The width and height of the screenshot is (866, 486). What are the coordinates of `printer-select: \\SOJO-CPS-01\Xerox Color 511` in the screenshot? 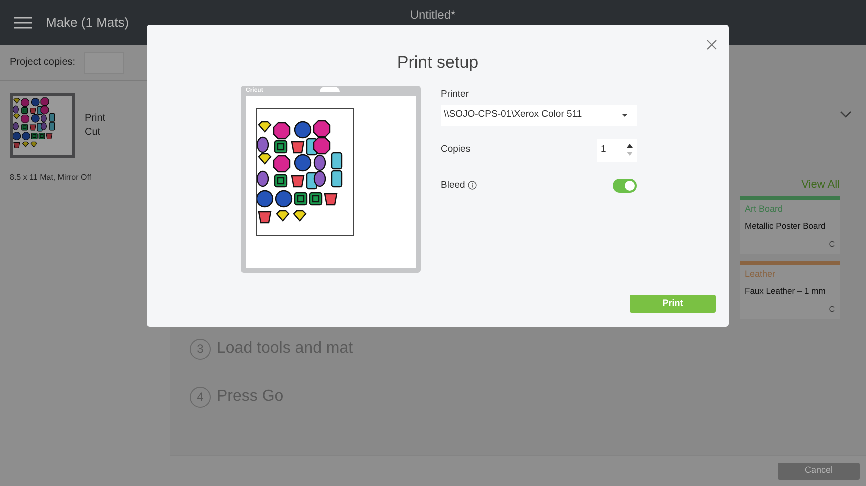 It's located at (539, 115).